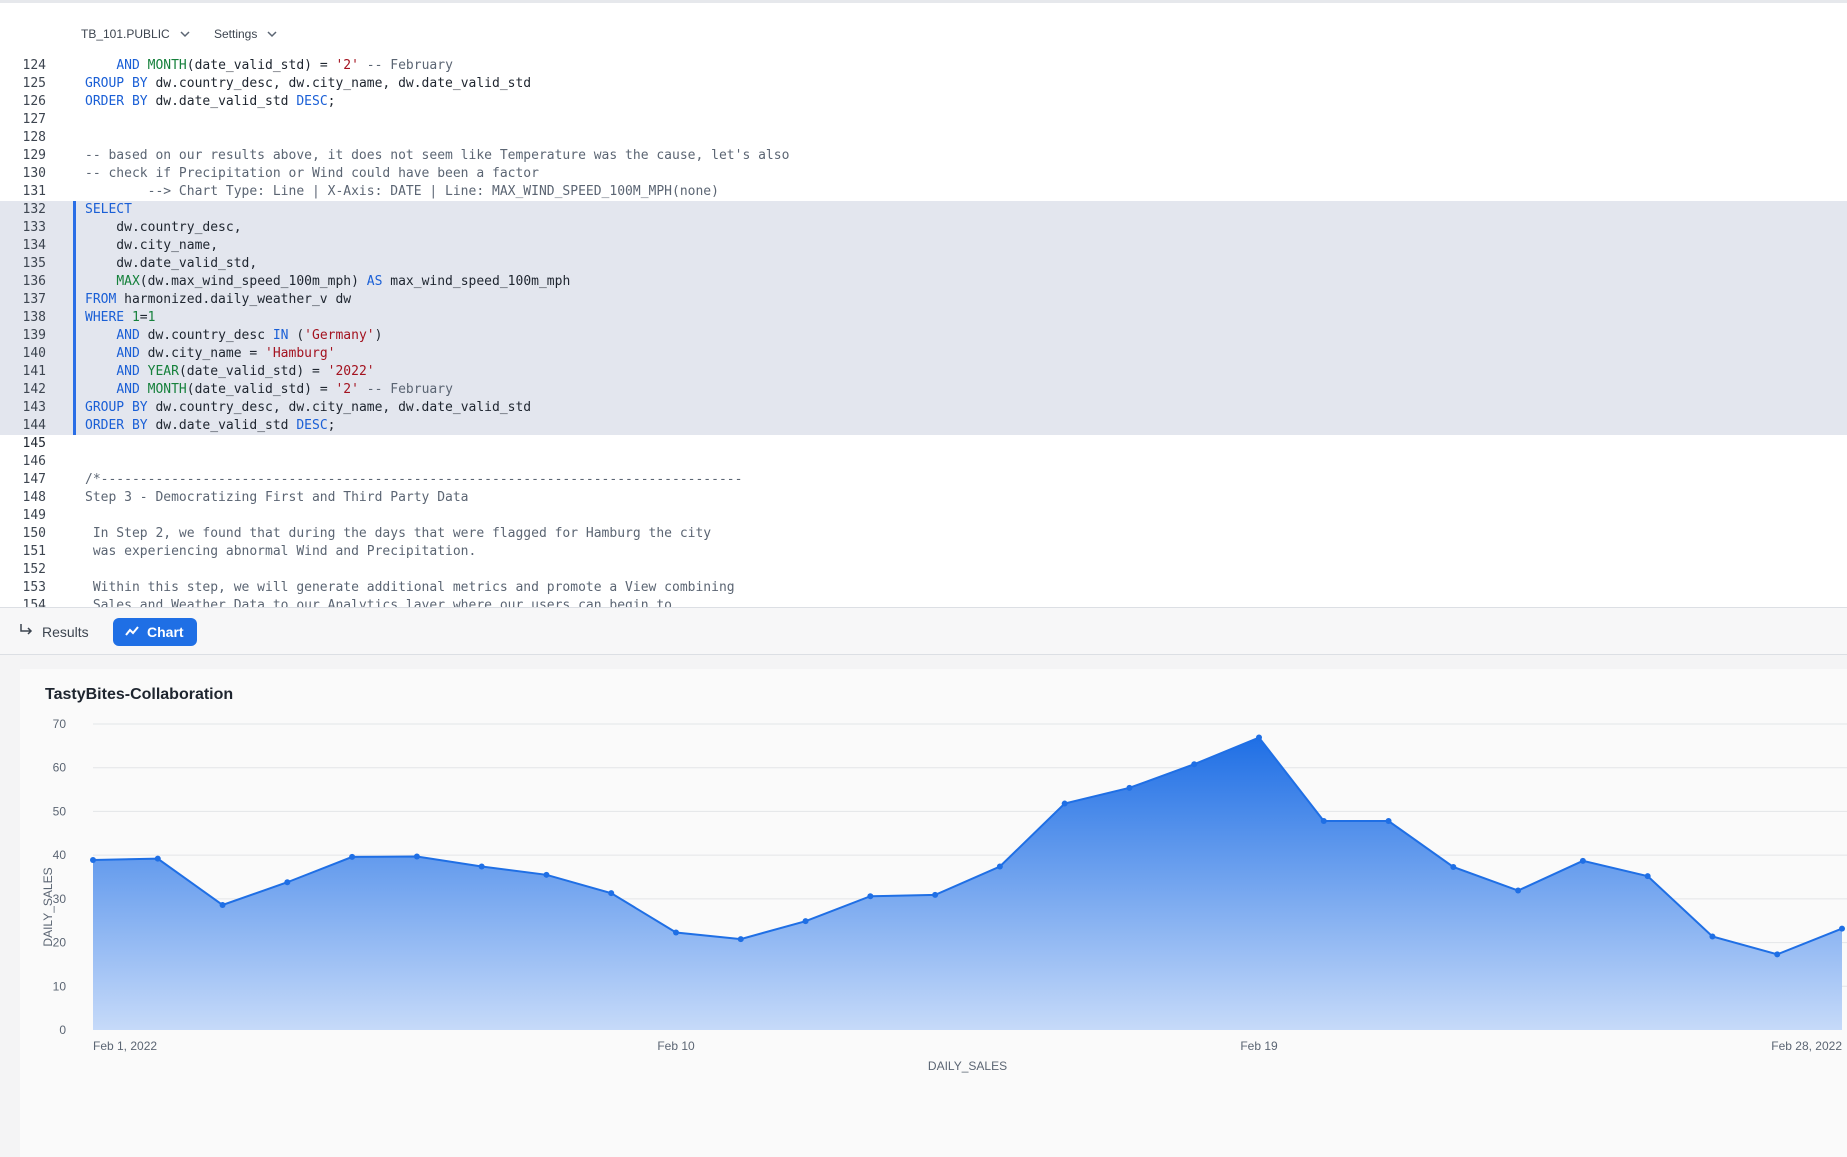 The height and width of the screenshot is (1157, 1847). I want to click on y-axis-title: DAILY_SALES, so click(48, 906).